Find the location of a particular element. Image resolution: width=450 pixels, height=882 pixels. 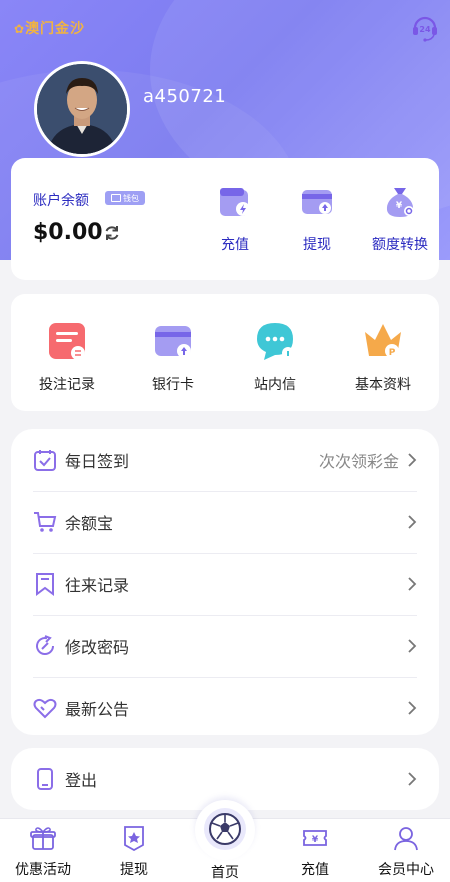

wallet-lightning-icon is located at coordinates (235, 202).